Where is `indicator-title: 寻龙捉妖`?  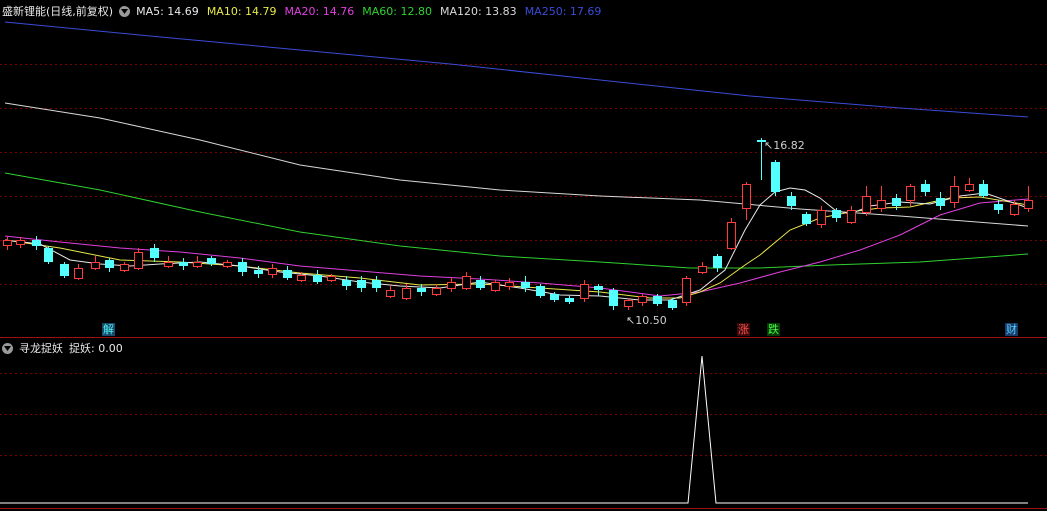
indicator-title: 寻龙捉妖 is located at coordinates (41, 348).